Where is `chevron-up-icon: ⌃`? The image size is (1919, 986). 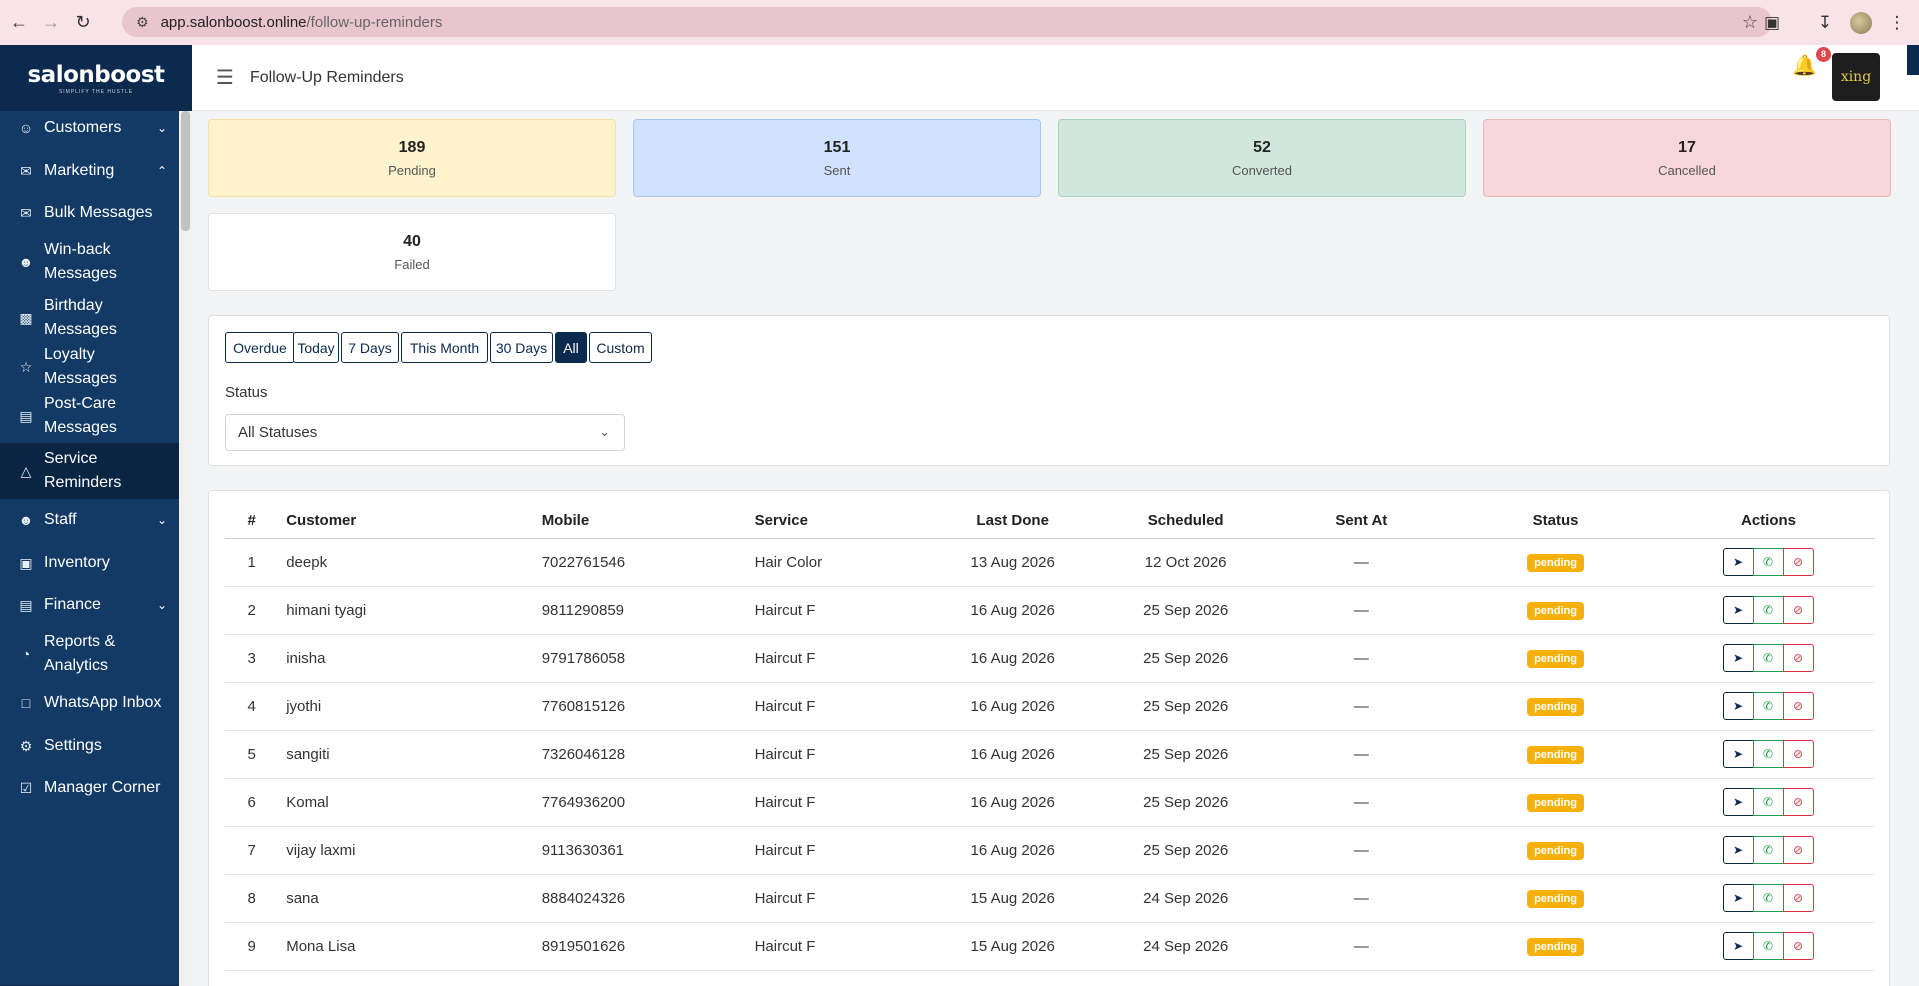
chevron-up-icon: ⌃ is located at coordinates (162, 171).